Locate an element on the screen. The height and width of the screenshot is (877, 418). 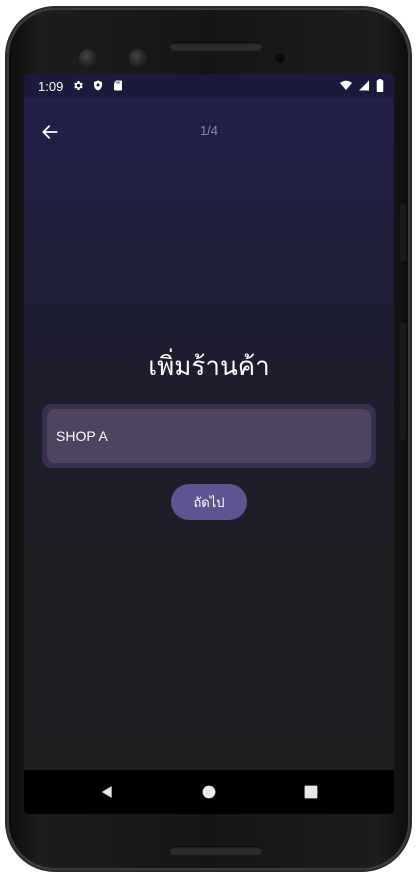
shop-name-field is located at coordinates (209, 436).